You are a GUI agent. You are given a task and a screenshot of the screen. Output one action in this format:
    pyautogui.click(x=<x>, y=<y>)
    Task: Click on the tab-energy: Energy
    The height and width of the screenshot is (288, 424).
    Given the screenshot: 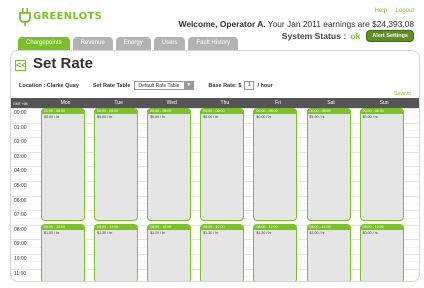 What is the action you would take?
    pyautogui.click(x=133, y=44)
    